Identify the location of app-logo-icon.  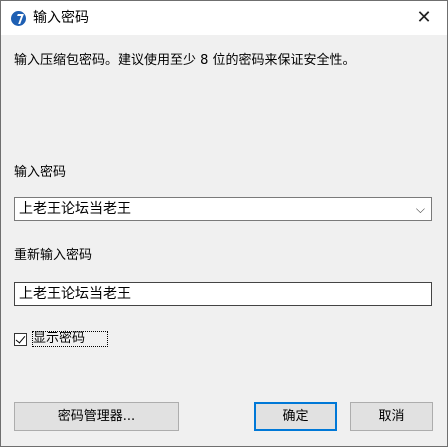
(18, 18).